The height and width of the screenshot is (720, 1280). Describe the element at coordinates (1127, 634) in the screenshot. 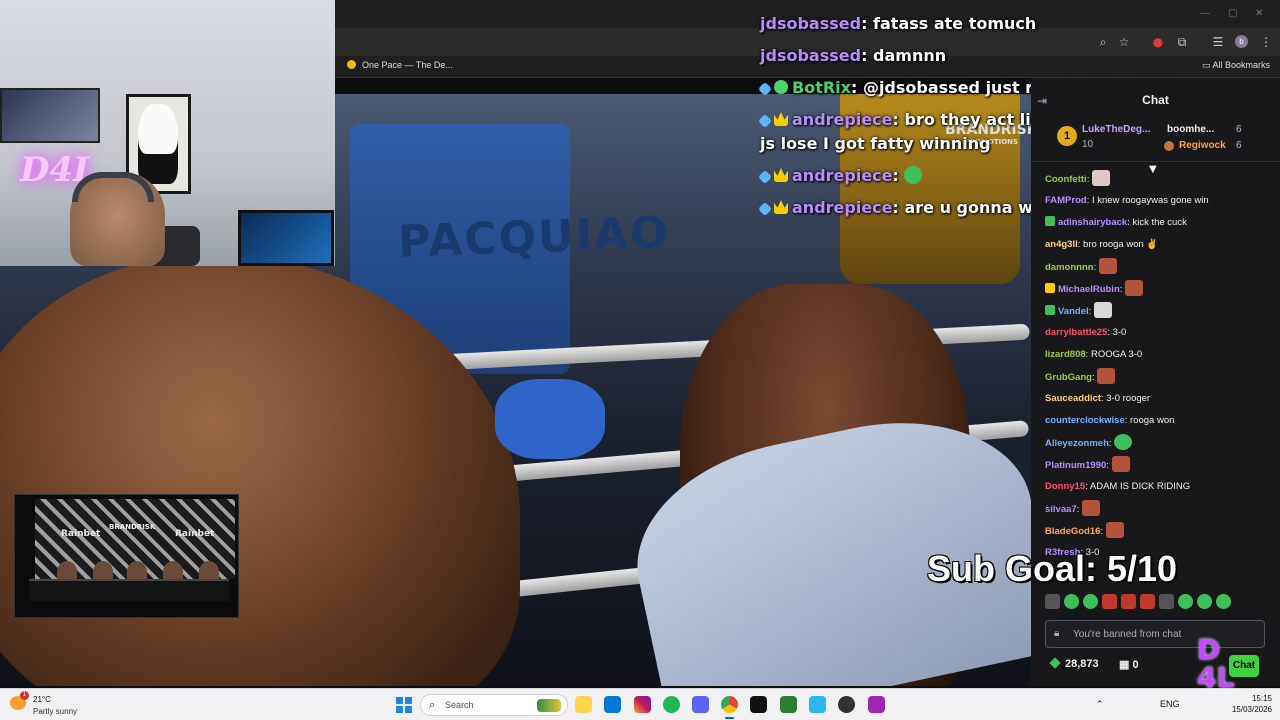

I see `chat-input-placeholder: You're banned from chat` at that location.